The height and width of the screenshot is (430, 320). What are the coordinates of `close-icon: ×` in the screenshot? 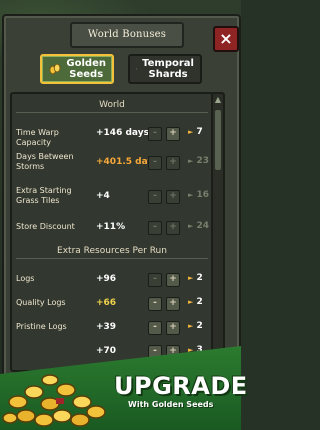 It's located at (226, 38).